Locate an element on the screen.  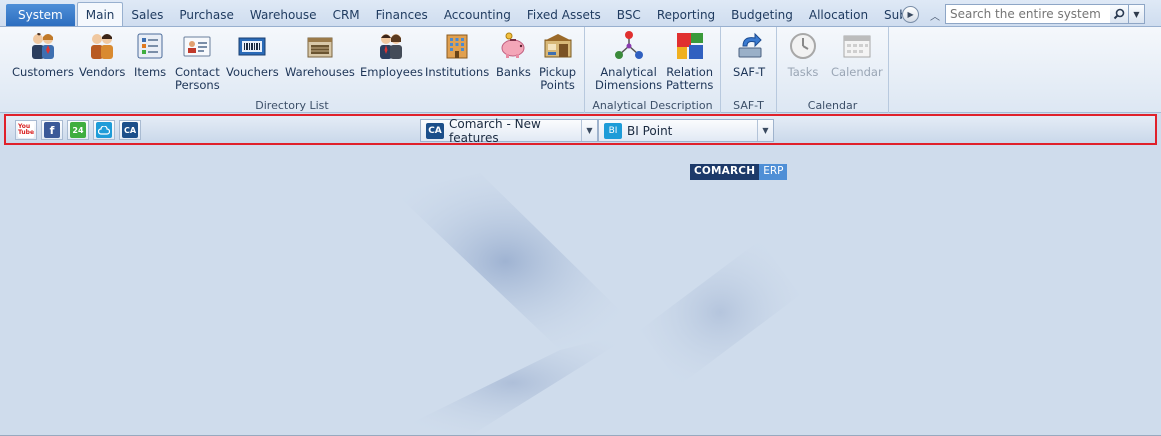
ca-badge-icon: CA is located at coordinates (435, 130).